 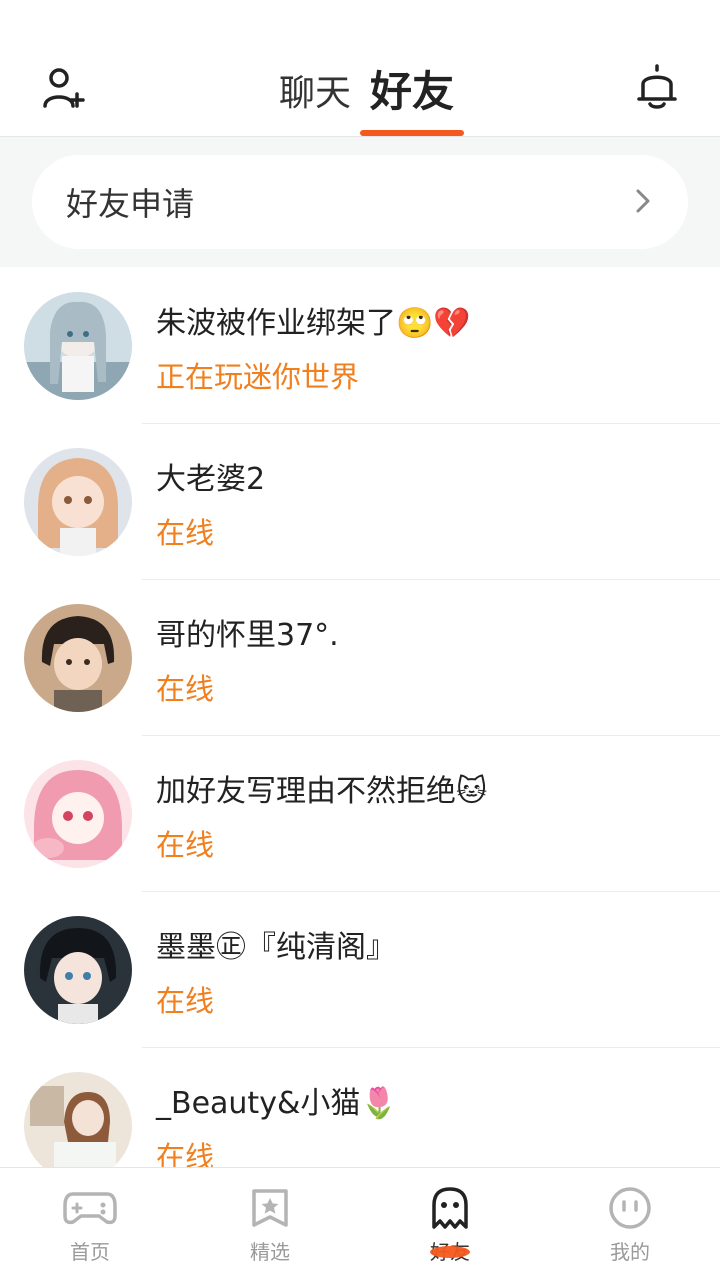 I want to click on friend-list-item: 朱波被作业绑架了🙄💔 正在玩迷你世界, so click(x=360, y=346).